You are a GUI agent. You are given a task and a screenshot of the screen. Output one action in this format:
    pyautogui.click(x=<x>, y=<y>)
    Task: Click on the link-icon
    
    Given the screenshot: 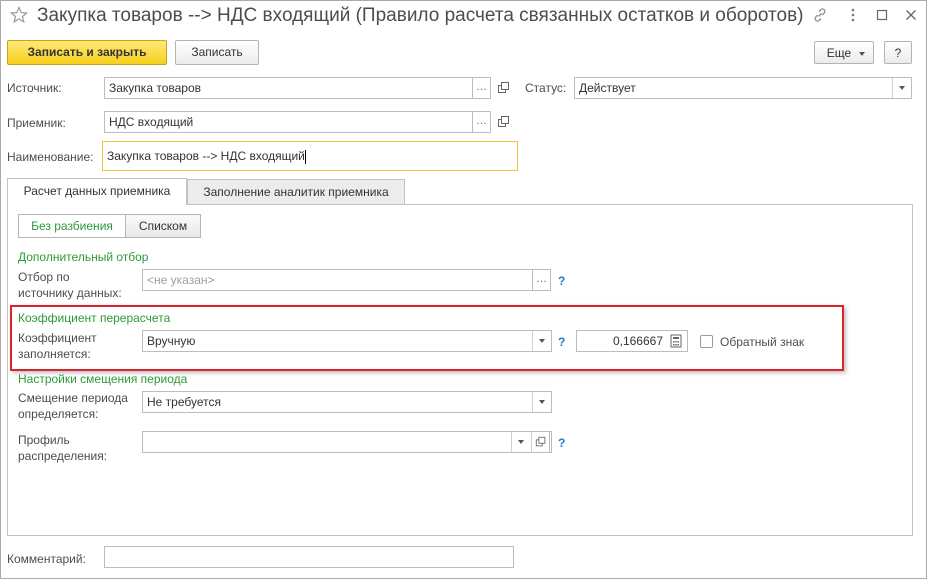 What is the action you would take?
    pyautogui.click(x=820, y=15)
    